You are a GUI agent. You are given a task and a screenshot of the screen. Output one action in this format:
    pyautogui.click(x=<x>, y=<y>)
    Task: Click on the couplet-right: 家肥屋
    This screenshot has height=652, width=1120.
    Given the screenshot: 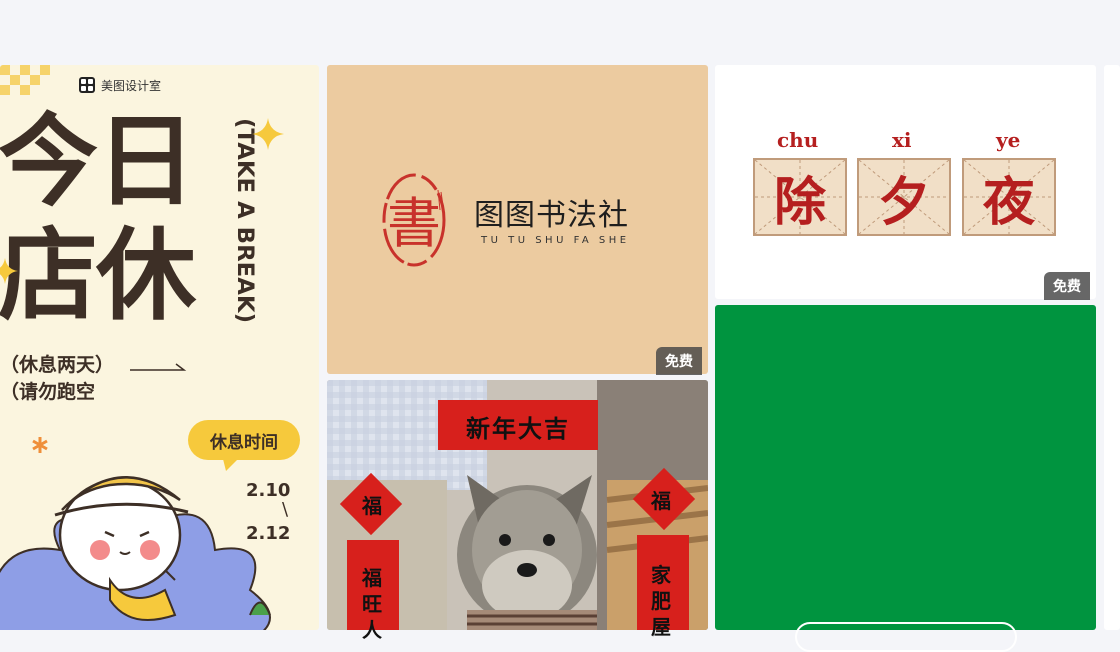 What is the action you would take?
    pyautogui.click(x=661, y=601)
    